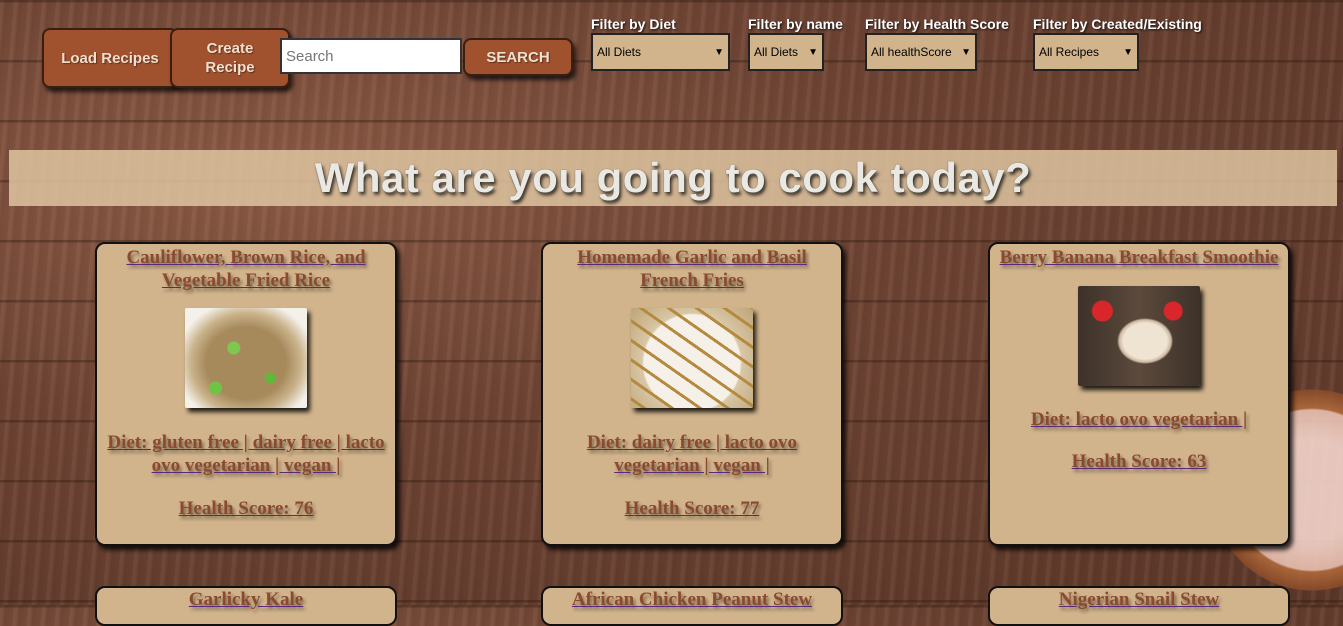 The image size is (1343, 626). I want to click on recipe-health-score: Health Score: 77, so click(692, 508).